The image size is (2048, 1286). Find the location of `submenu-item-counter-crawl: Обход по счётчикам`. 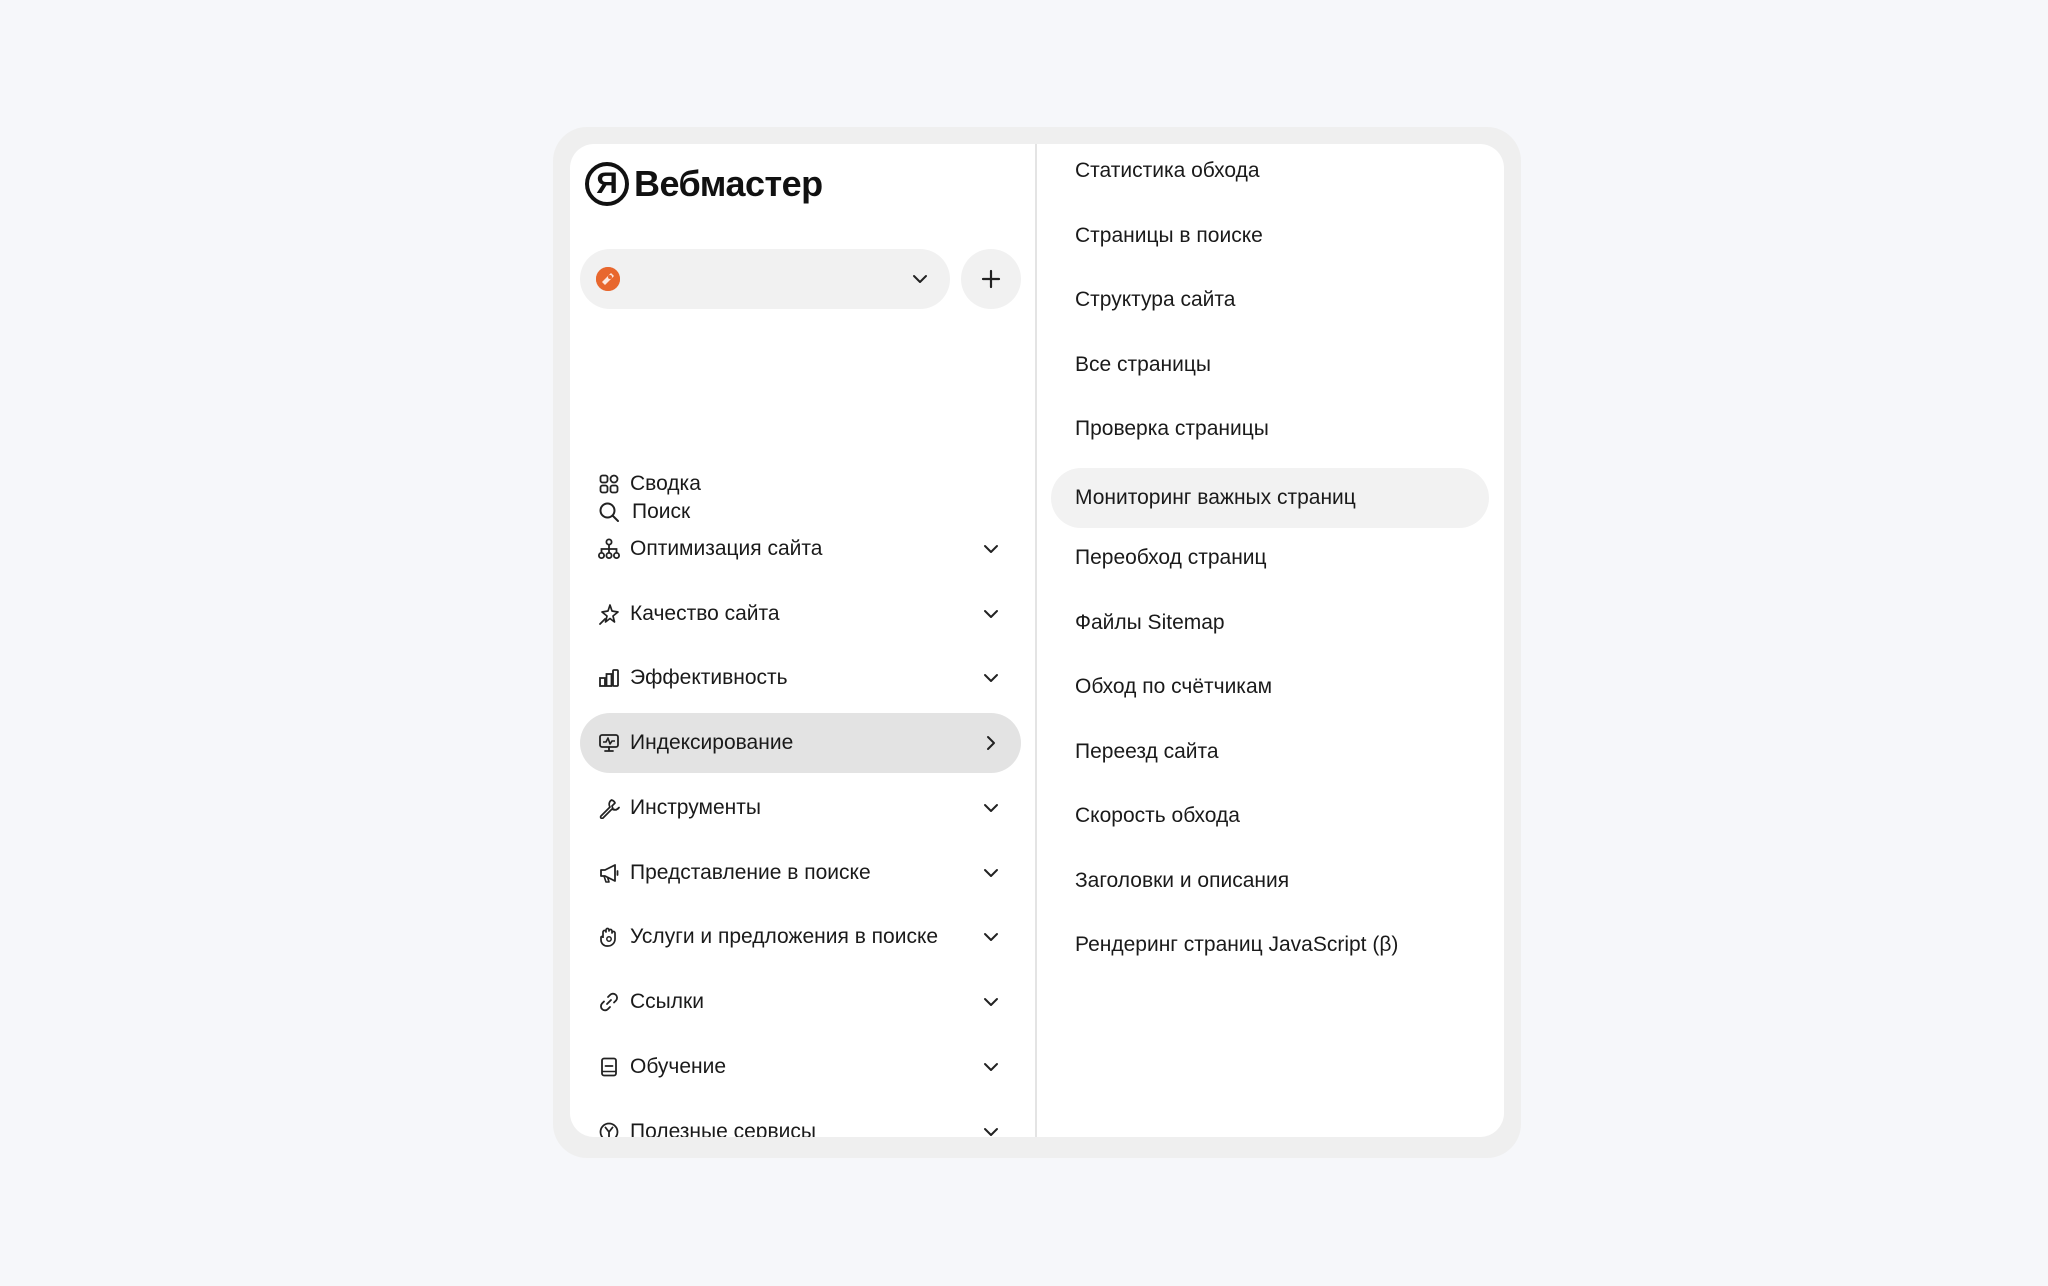

submenu-item-counter-crawl: Обход по счётчикам is located at coordinates (1270, 687).